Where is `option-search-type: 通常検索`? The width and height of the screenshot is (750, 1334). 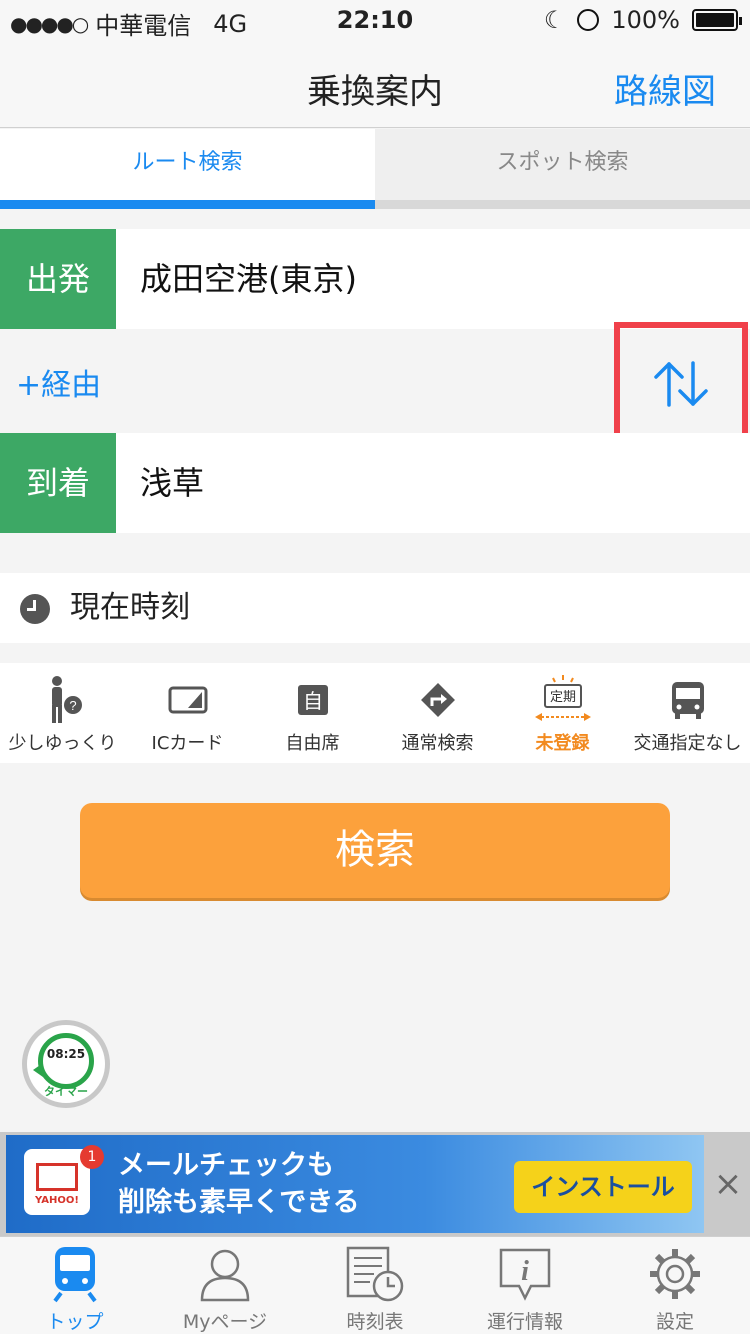
option-search-type: 通常検索 is located at coordinates (437, 713).